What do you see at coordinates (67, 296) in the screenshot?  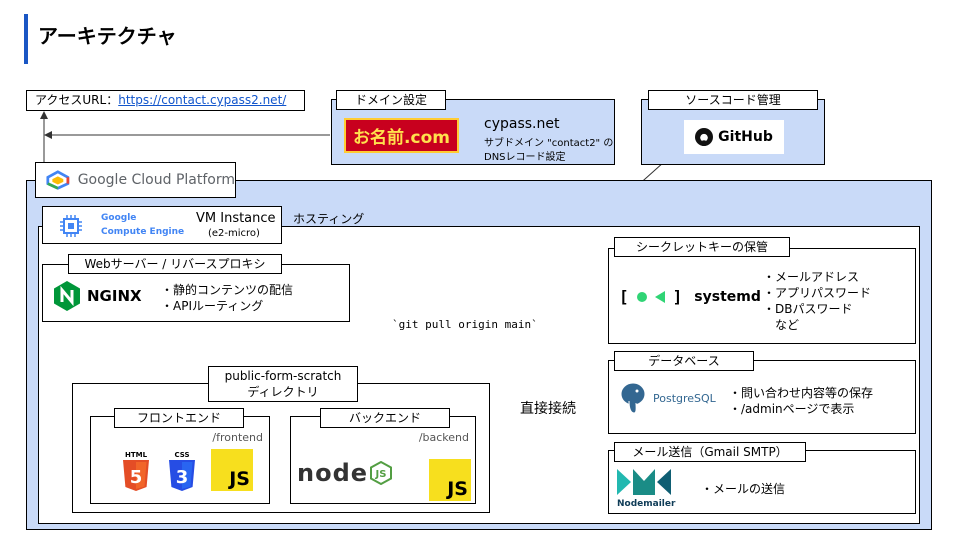 I see `nginx-icon` at bounding box center [67, 296].